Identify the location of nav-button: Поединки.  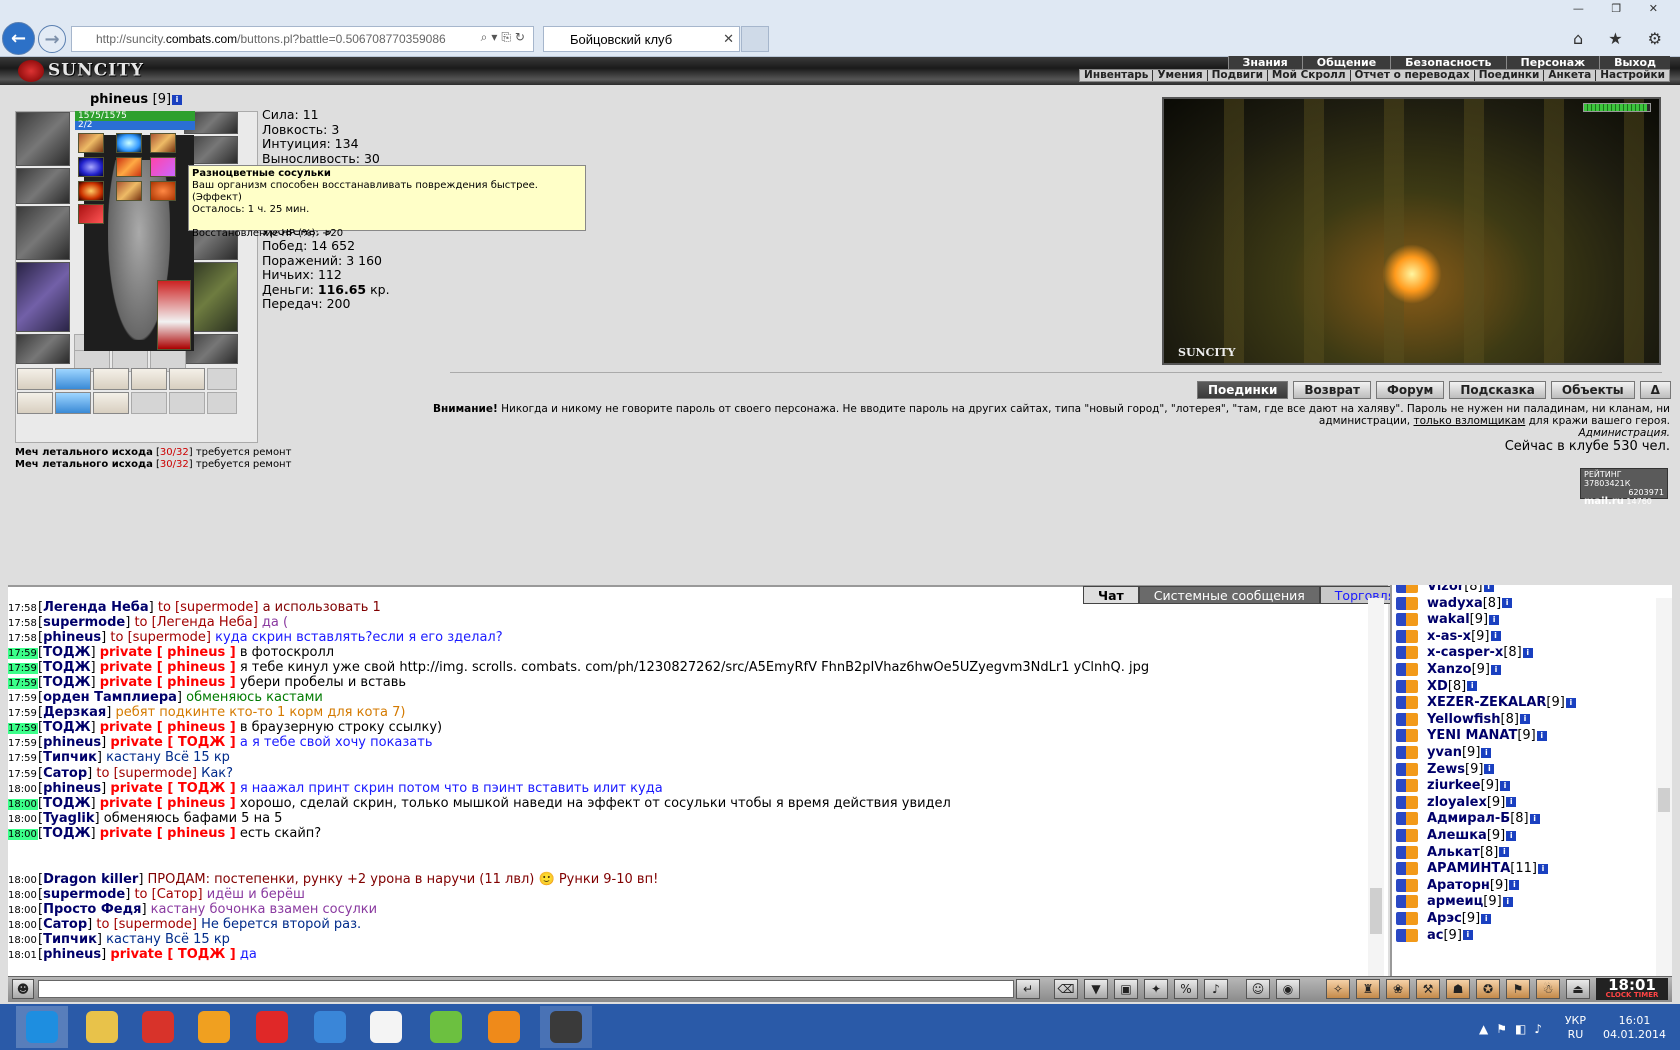
(1243, 390).